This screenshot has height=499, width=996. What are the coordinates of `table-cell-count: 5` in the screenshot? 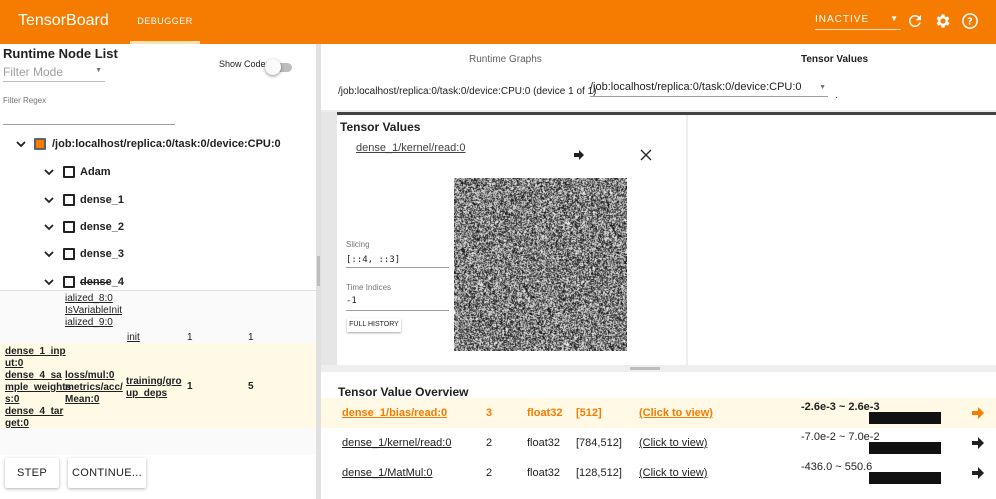 It's located at (251, 386).